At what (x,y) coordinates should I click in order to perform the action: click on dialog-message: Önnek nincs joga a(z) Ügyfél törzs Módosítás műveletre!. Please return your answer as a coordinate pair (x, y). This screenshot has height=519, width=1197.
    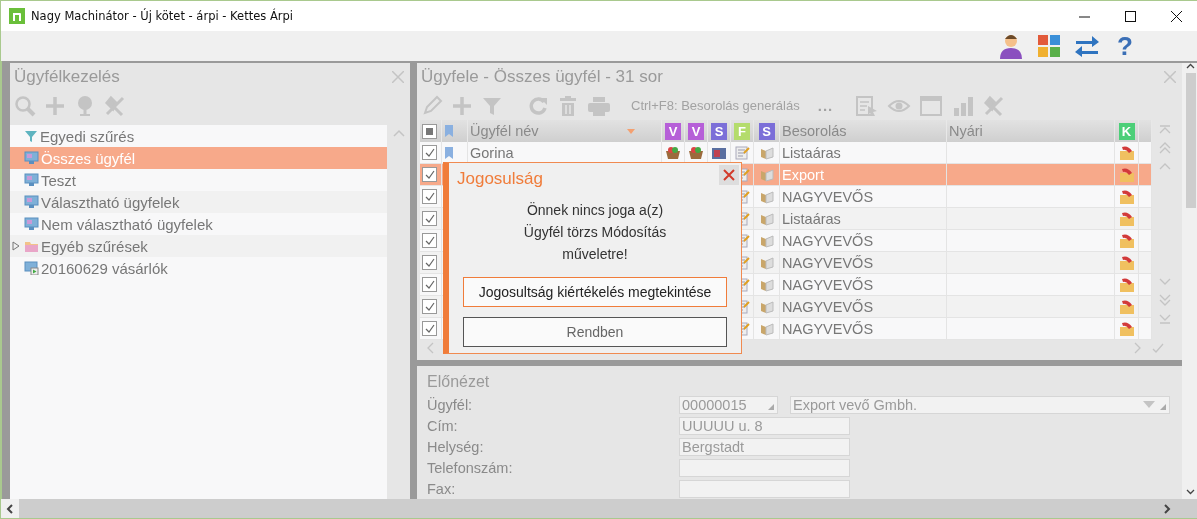
    Looking at the image, I should click on (595, 233).